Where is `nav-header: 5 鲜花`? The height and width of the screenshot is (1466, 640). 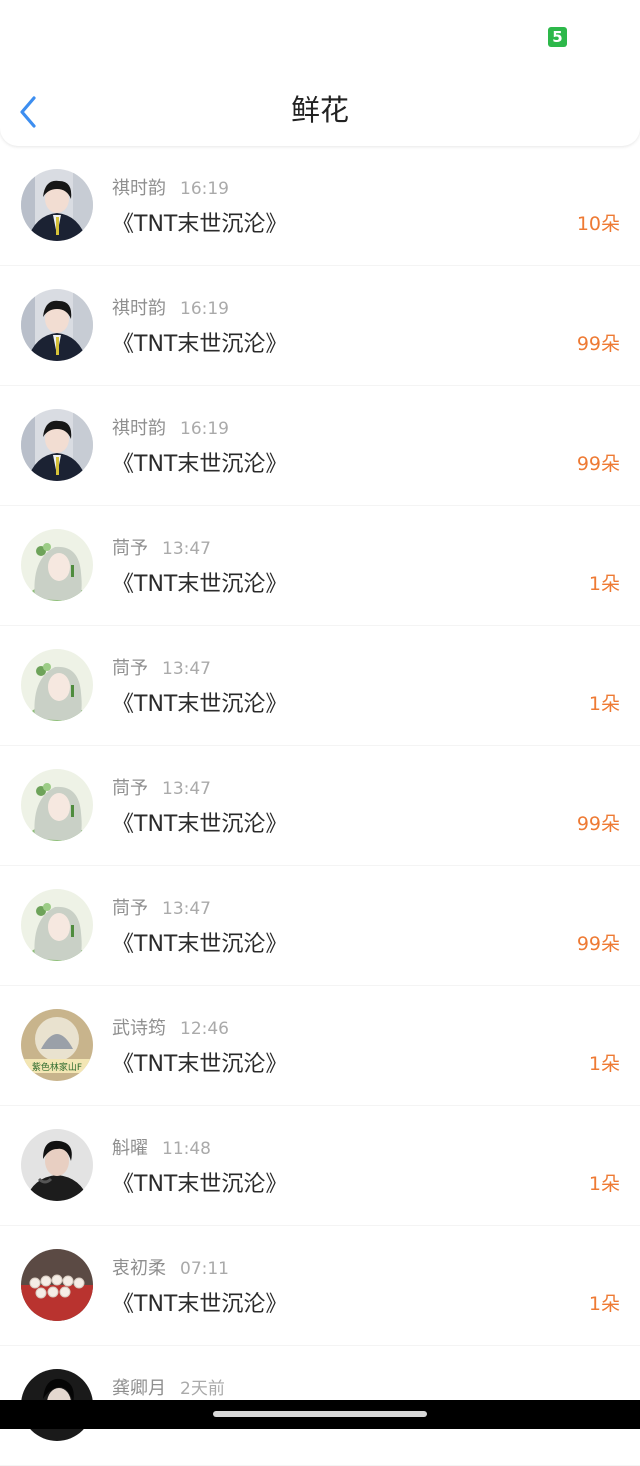 nav-header: 5 鲜花 is located at coordinates (320, 73).